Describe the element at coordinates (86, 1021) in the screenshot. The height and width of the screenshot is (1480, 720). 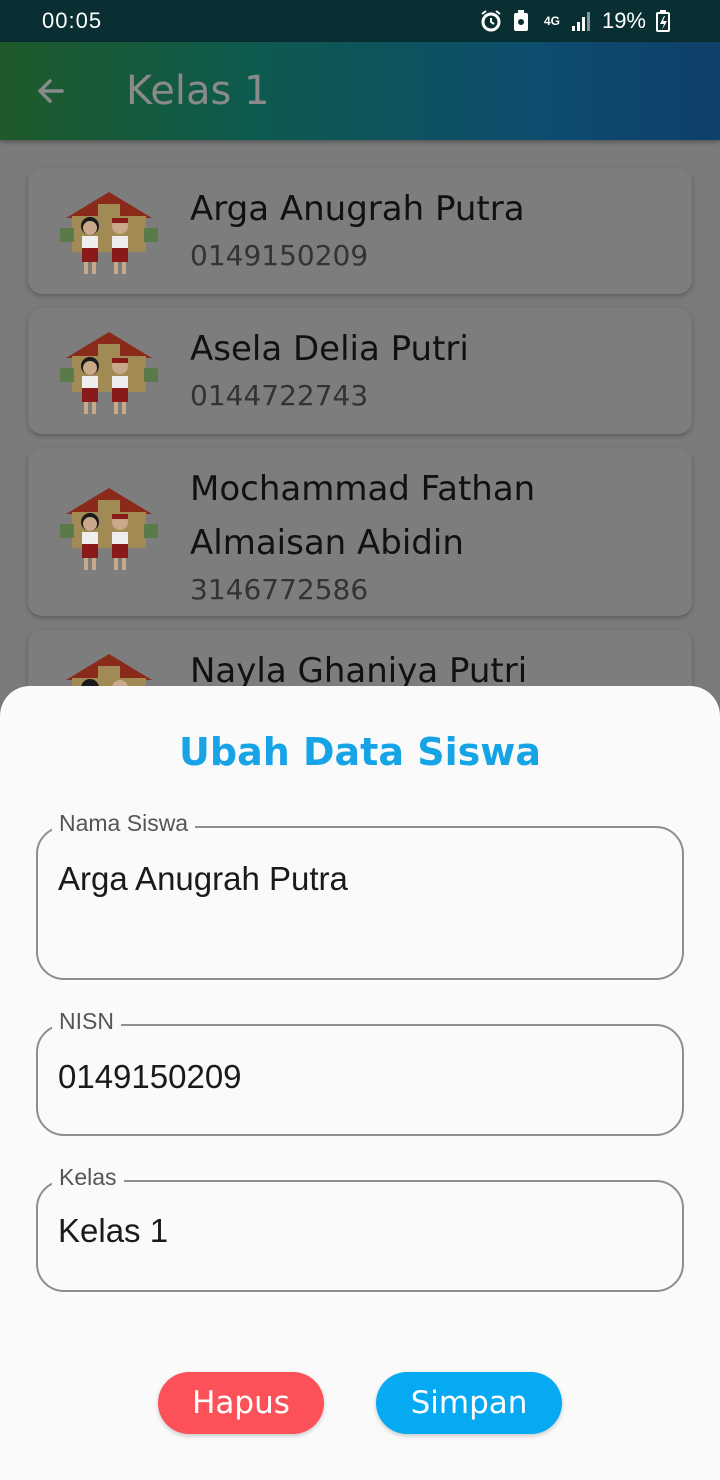
I see `nisn-label: NISN` at that location.